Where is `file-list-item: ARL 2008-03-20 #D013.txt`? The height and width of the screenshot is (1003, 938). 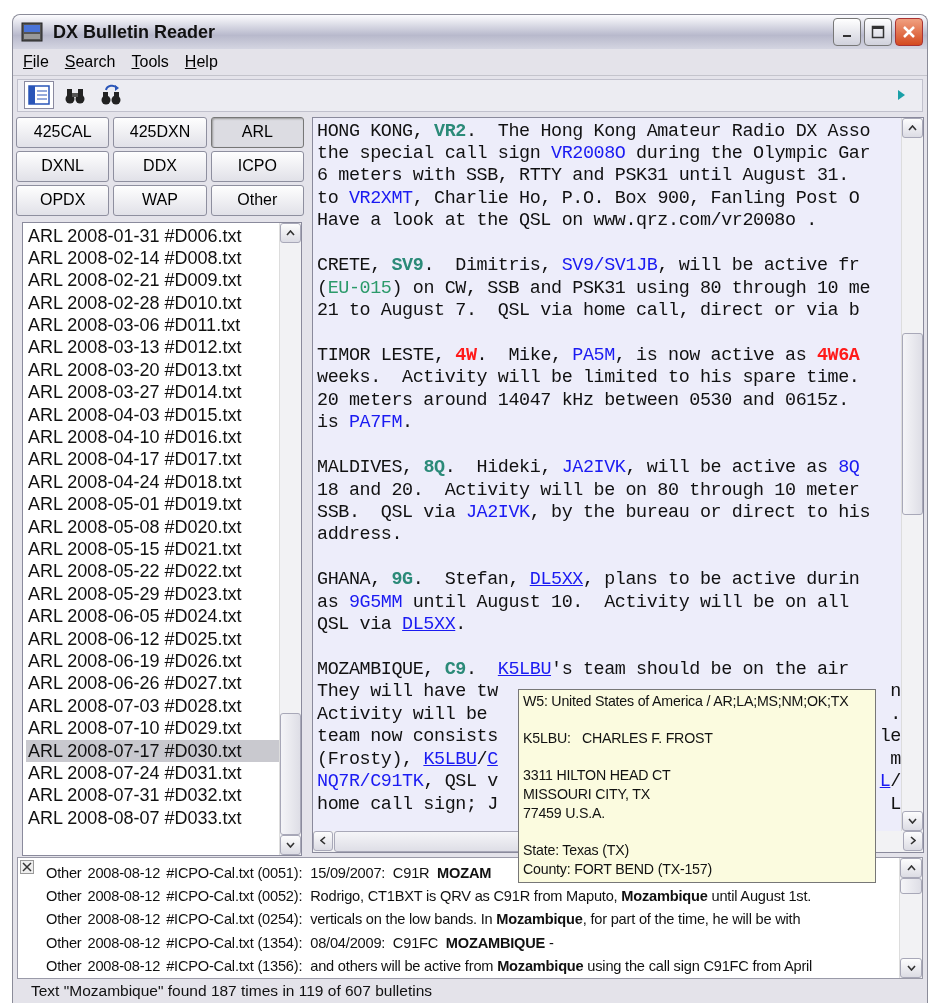
file-list-item: ARL 2008-03-20 #D013.txt is located at coordinates (152, 370).